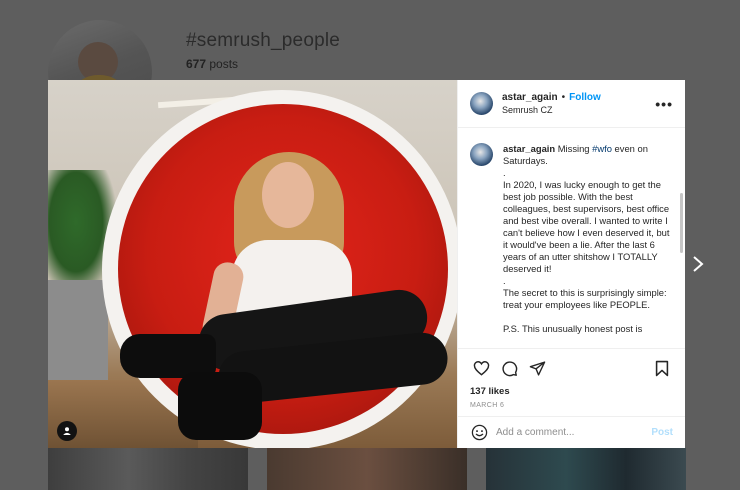 This screenshot has height=490, width=740. I want to click on user-tag-icon, so click(67, 431).